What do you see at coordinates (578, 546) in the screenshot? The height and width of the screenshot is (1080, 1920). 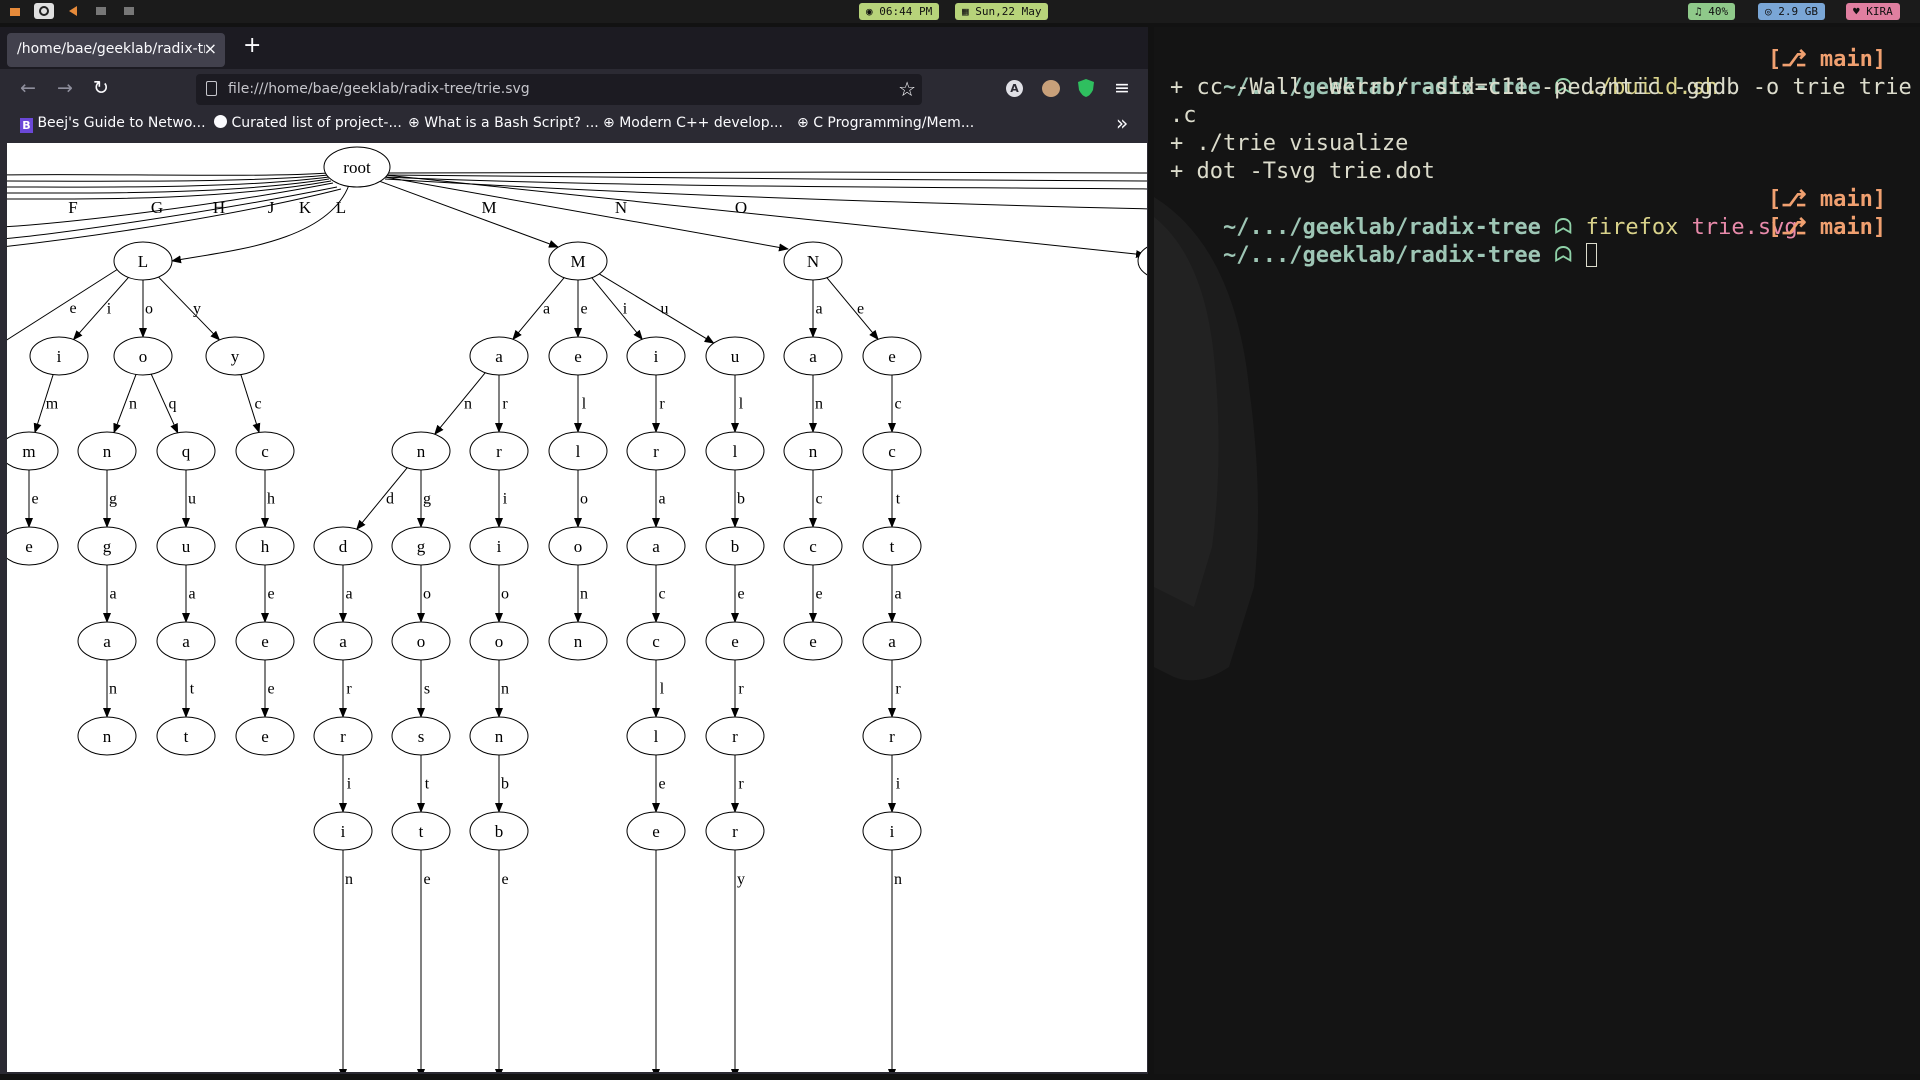 I see `node-label: o` at bounding box center [578, 546].